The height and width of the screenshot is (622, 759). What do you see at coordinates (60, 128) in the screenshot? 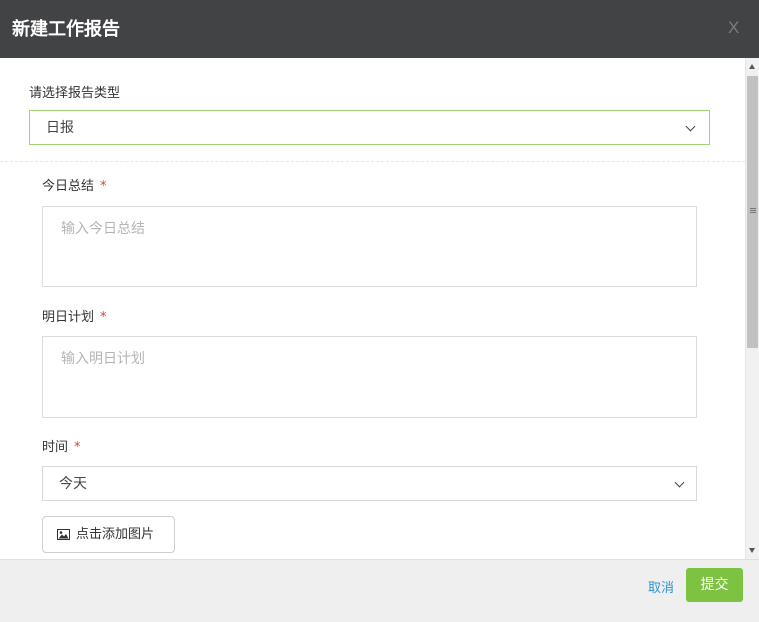
I see `report-type-value: 日报` at bounding box center [60, 128].